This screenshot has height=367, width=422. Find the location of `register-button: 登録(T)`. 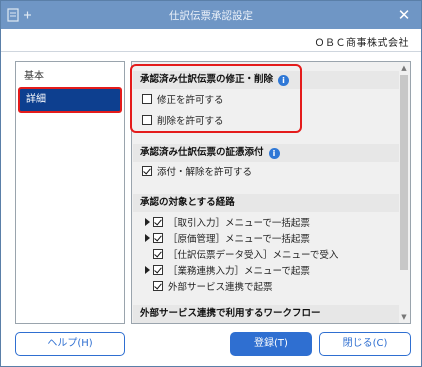

register-button: 登録(T) is located at coordinates (271, 344).